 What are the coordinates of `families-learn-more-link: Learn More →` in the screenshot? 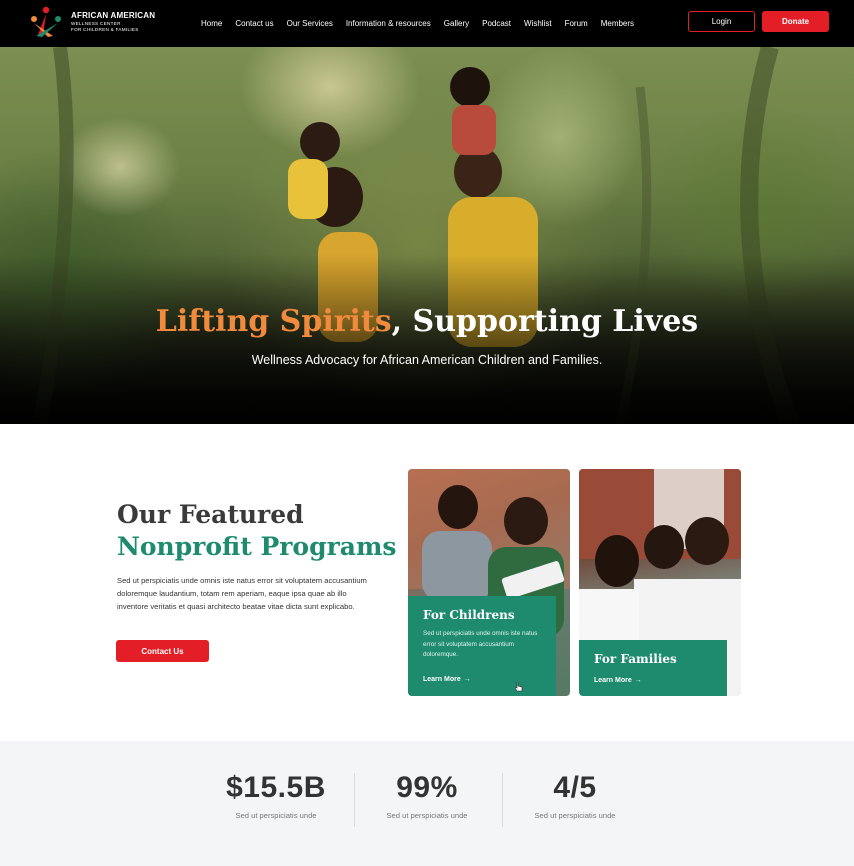 It's located at (618, 680).